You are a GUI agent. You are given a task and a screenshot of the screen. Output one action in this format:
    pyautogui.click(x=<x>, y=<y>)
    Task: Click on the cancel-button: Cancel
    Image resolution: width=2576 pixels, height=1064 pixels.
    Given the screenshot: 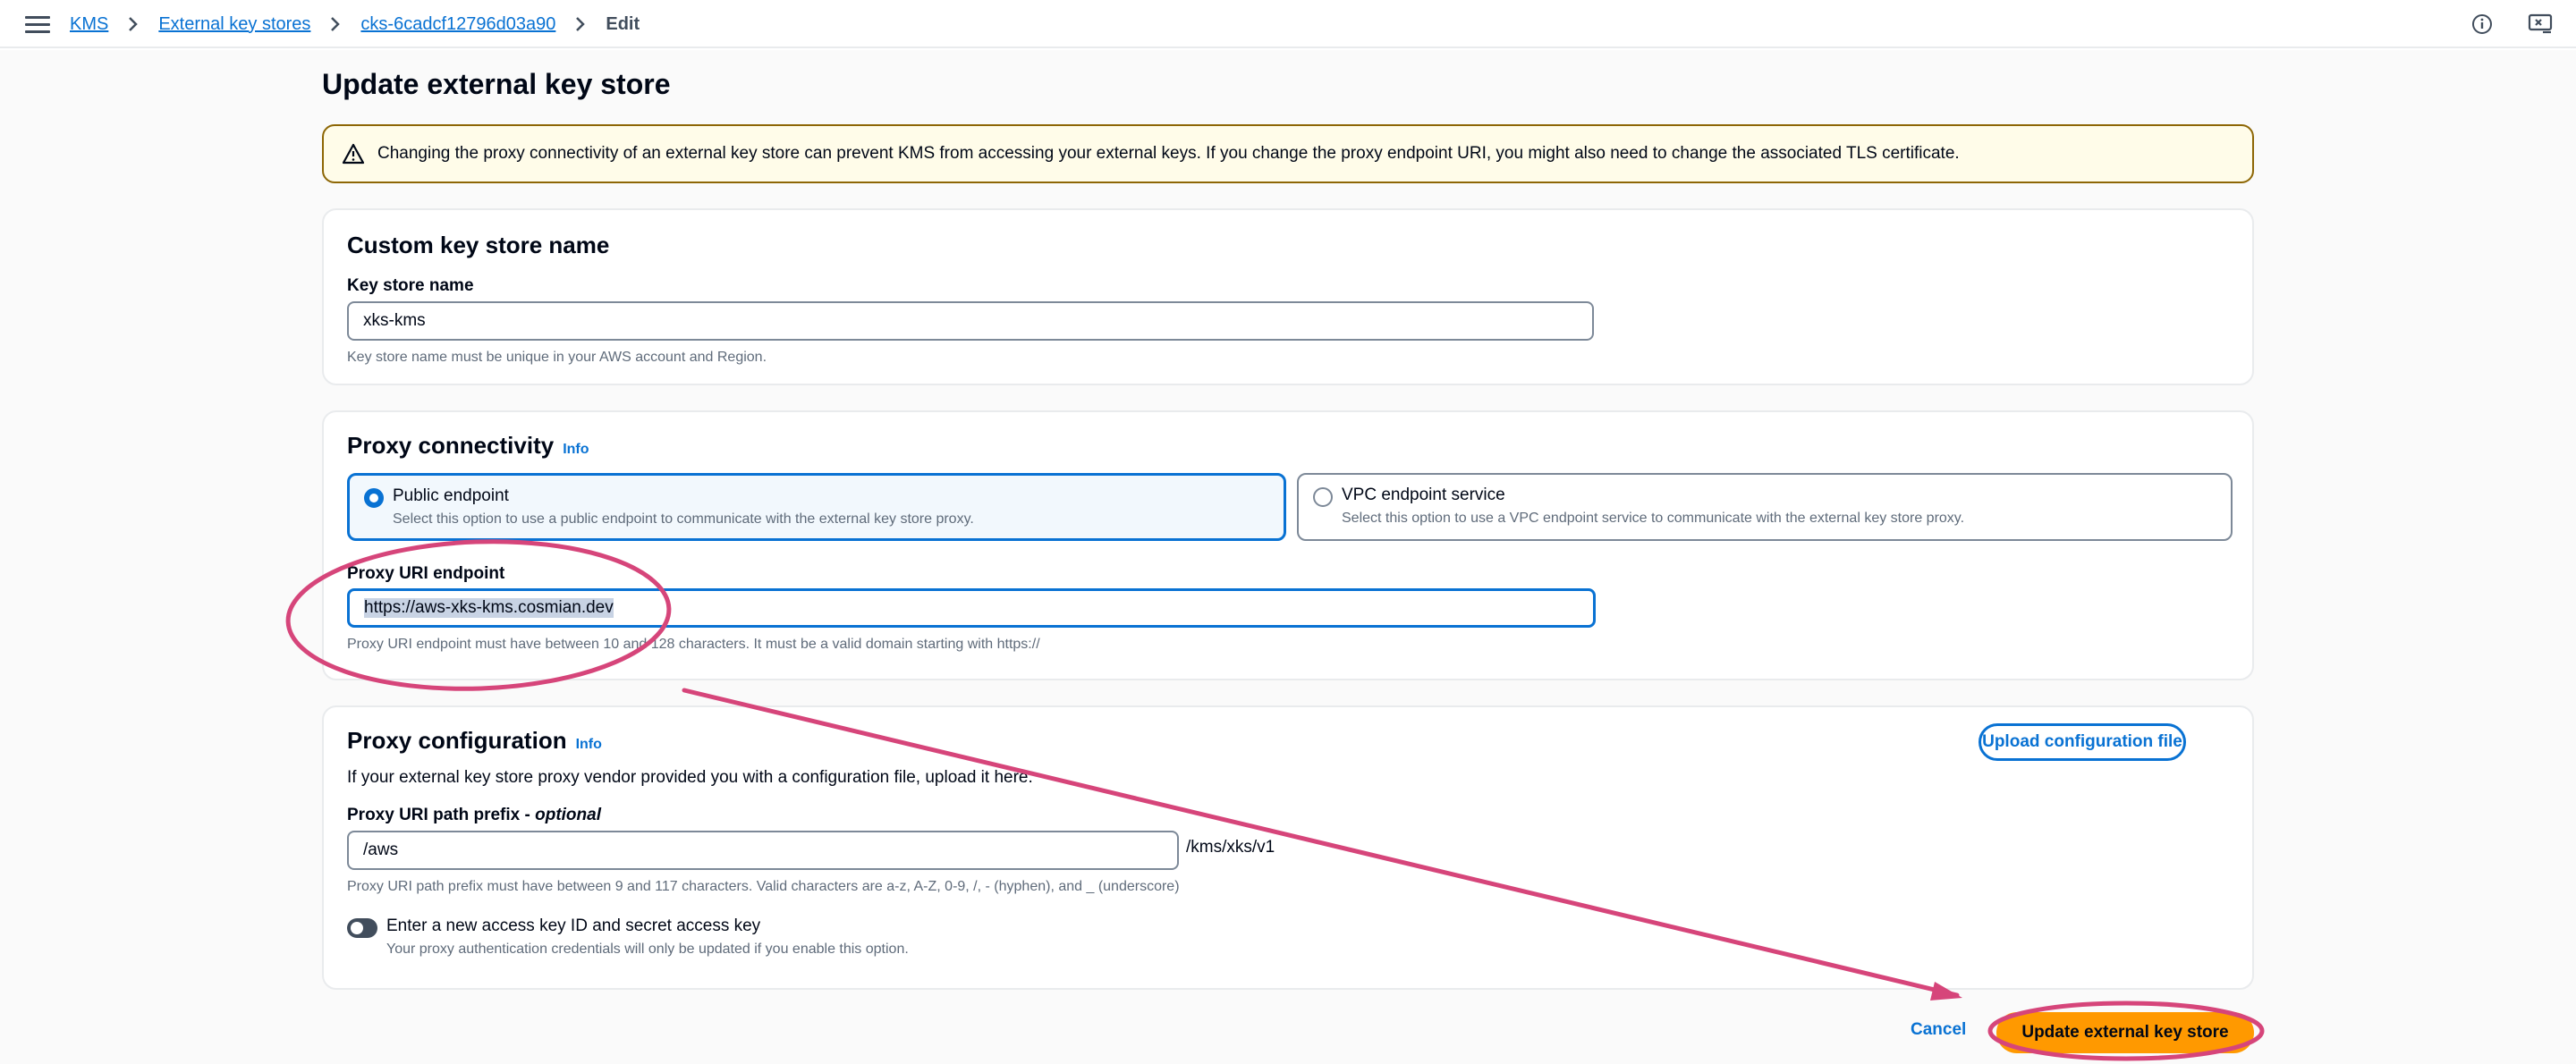 What is the action you would take?
    pyautogui.click(x=1938, y=1030)
    